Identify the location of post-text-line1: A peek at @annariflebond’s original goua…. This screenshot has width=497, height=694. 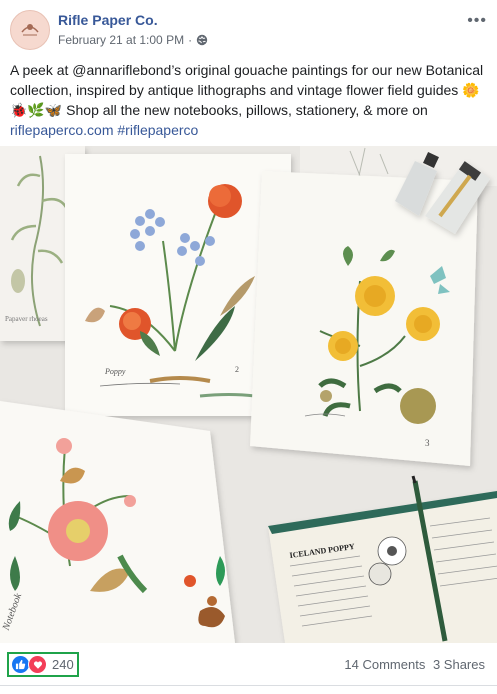
(247, 80).